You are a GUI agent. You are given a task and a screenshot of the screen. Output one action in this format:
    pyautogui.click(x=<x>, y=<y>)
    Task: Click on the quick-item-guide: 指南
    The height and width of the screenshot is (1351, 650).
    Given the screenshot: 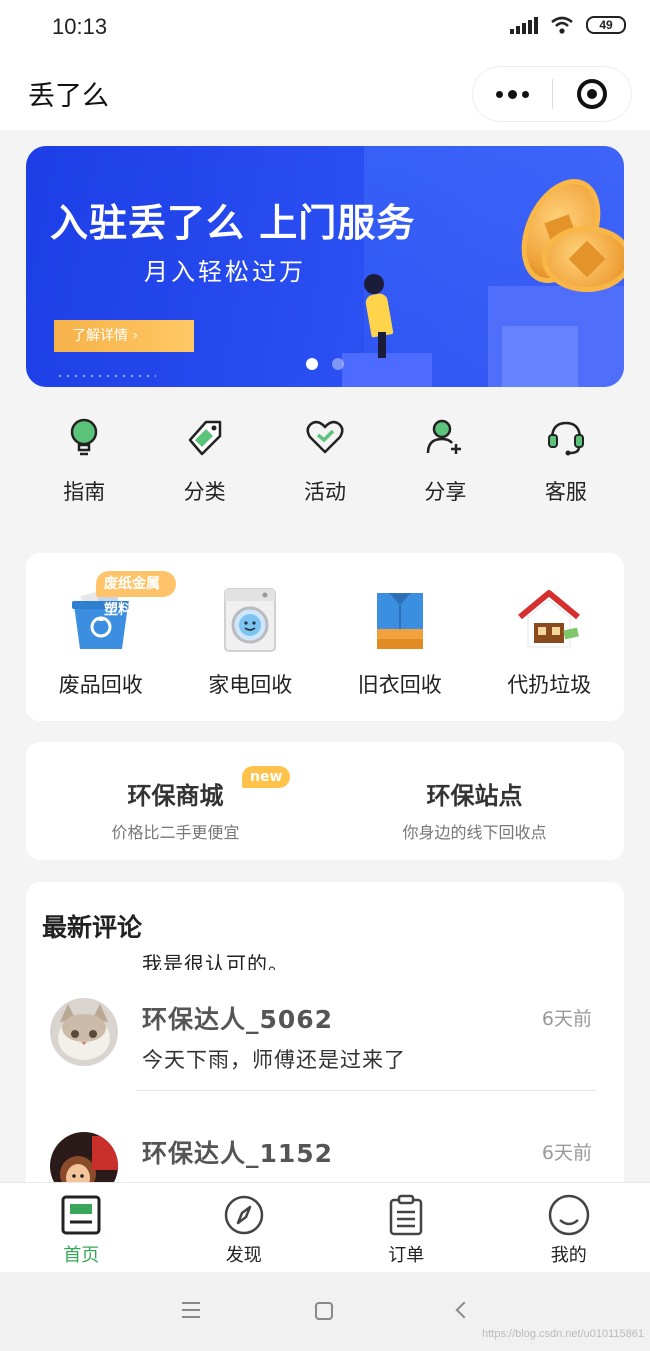 What is the action you would take?
    pyautogui.click(x=84, y=465)
    